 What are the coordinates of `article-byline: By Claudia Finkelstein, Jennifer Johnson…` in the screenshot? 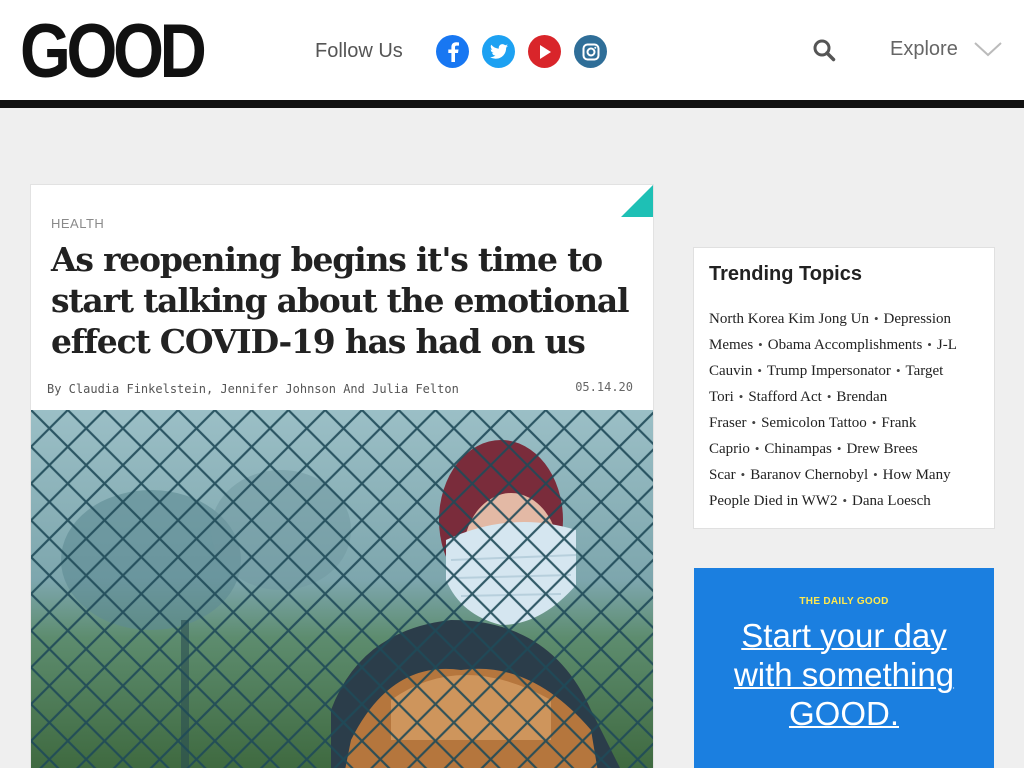 It's located at (253, 389).